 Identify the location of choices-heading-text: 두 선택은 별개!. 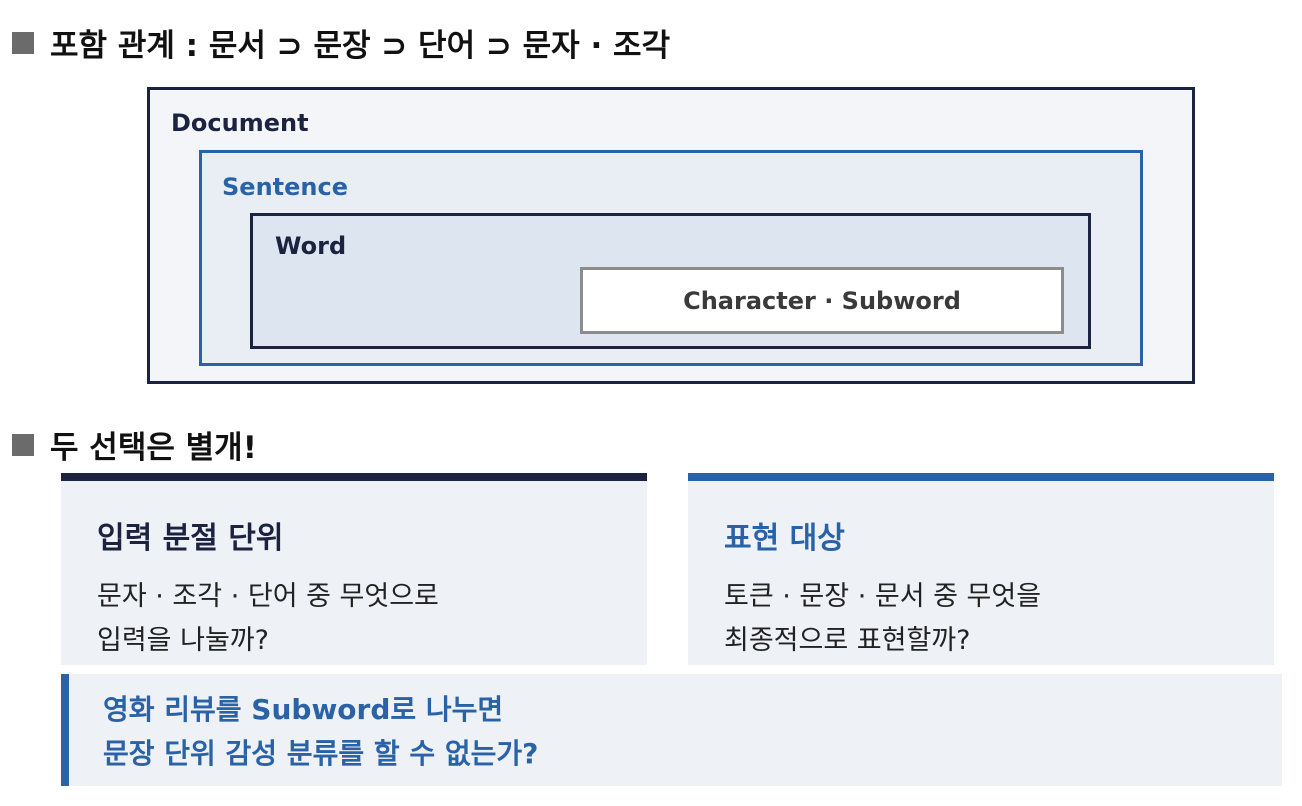
(153, 448).